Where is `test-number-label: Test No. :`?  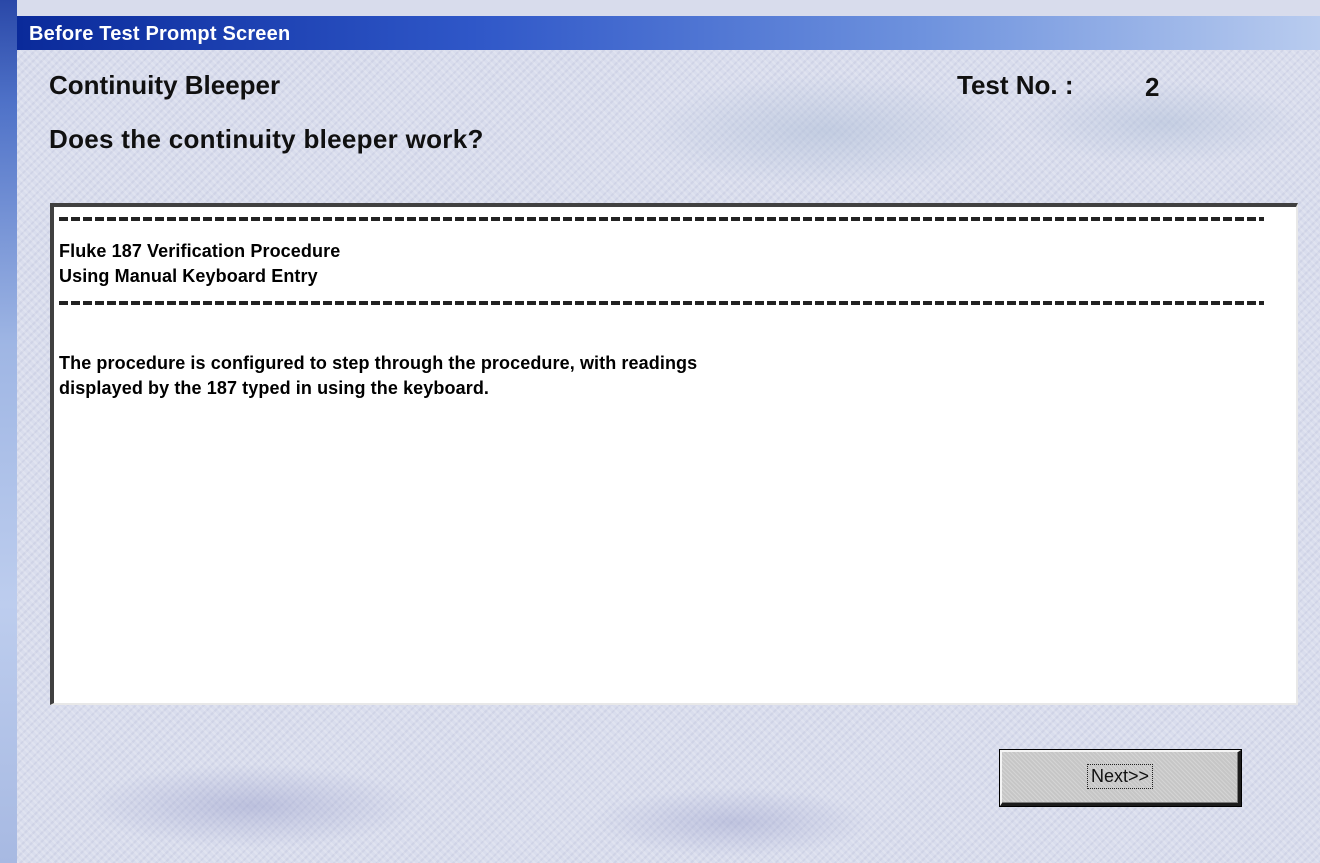 test-number-label: Test No. : is located at coordinates (1015, 85).